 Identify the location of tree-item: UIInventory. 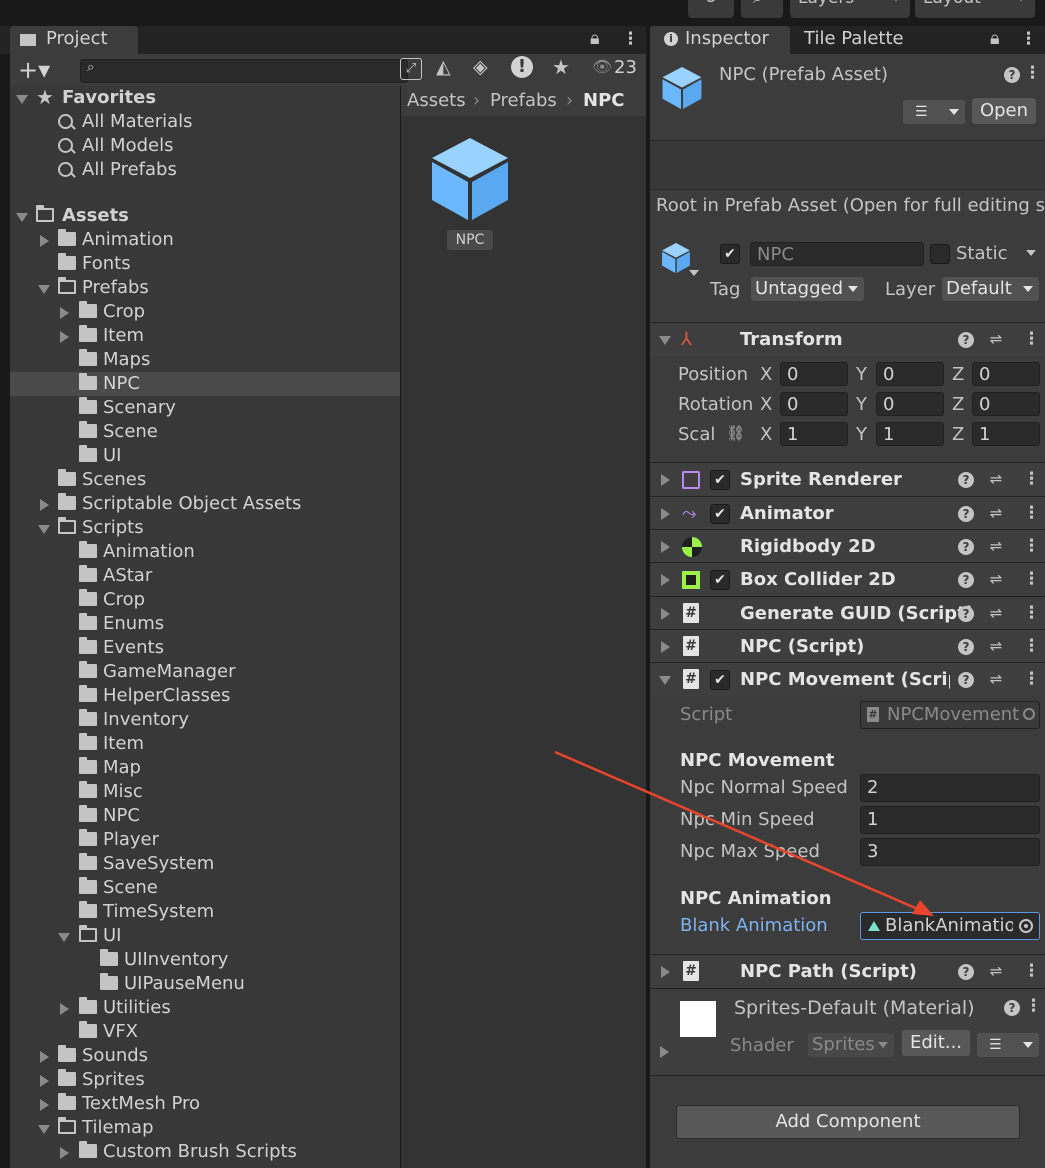
(205, 960).